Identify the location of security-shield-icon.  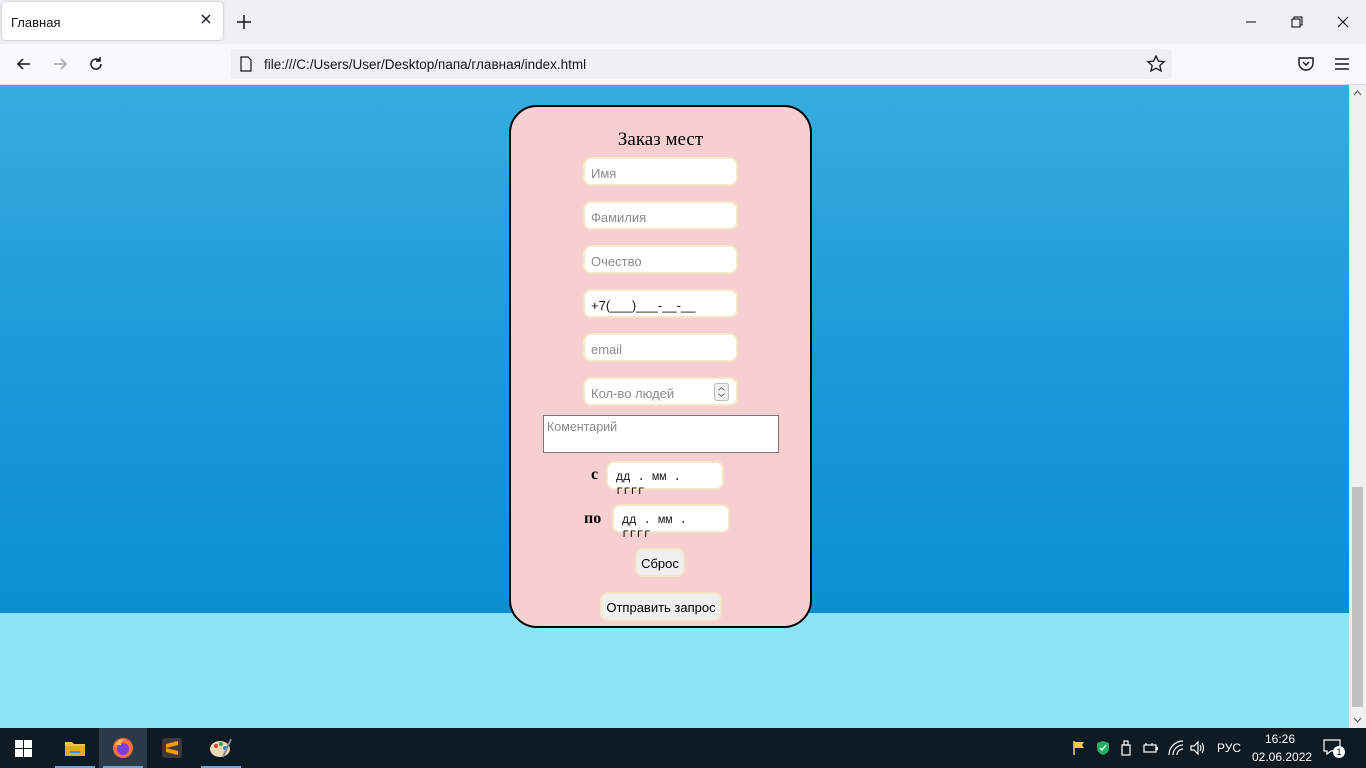
(1103, 748).